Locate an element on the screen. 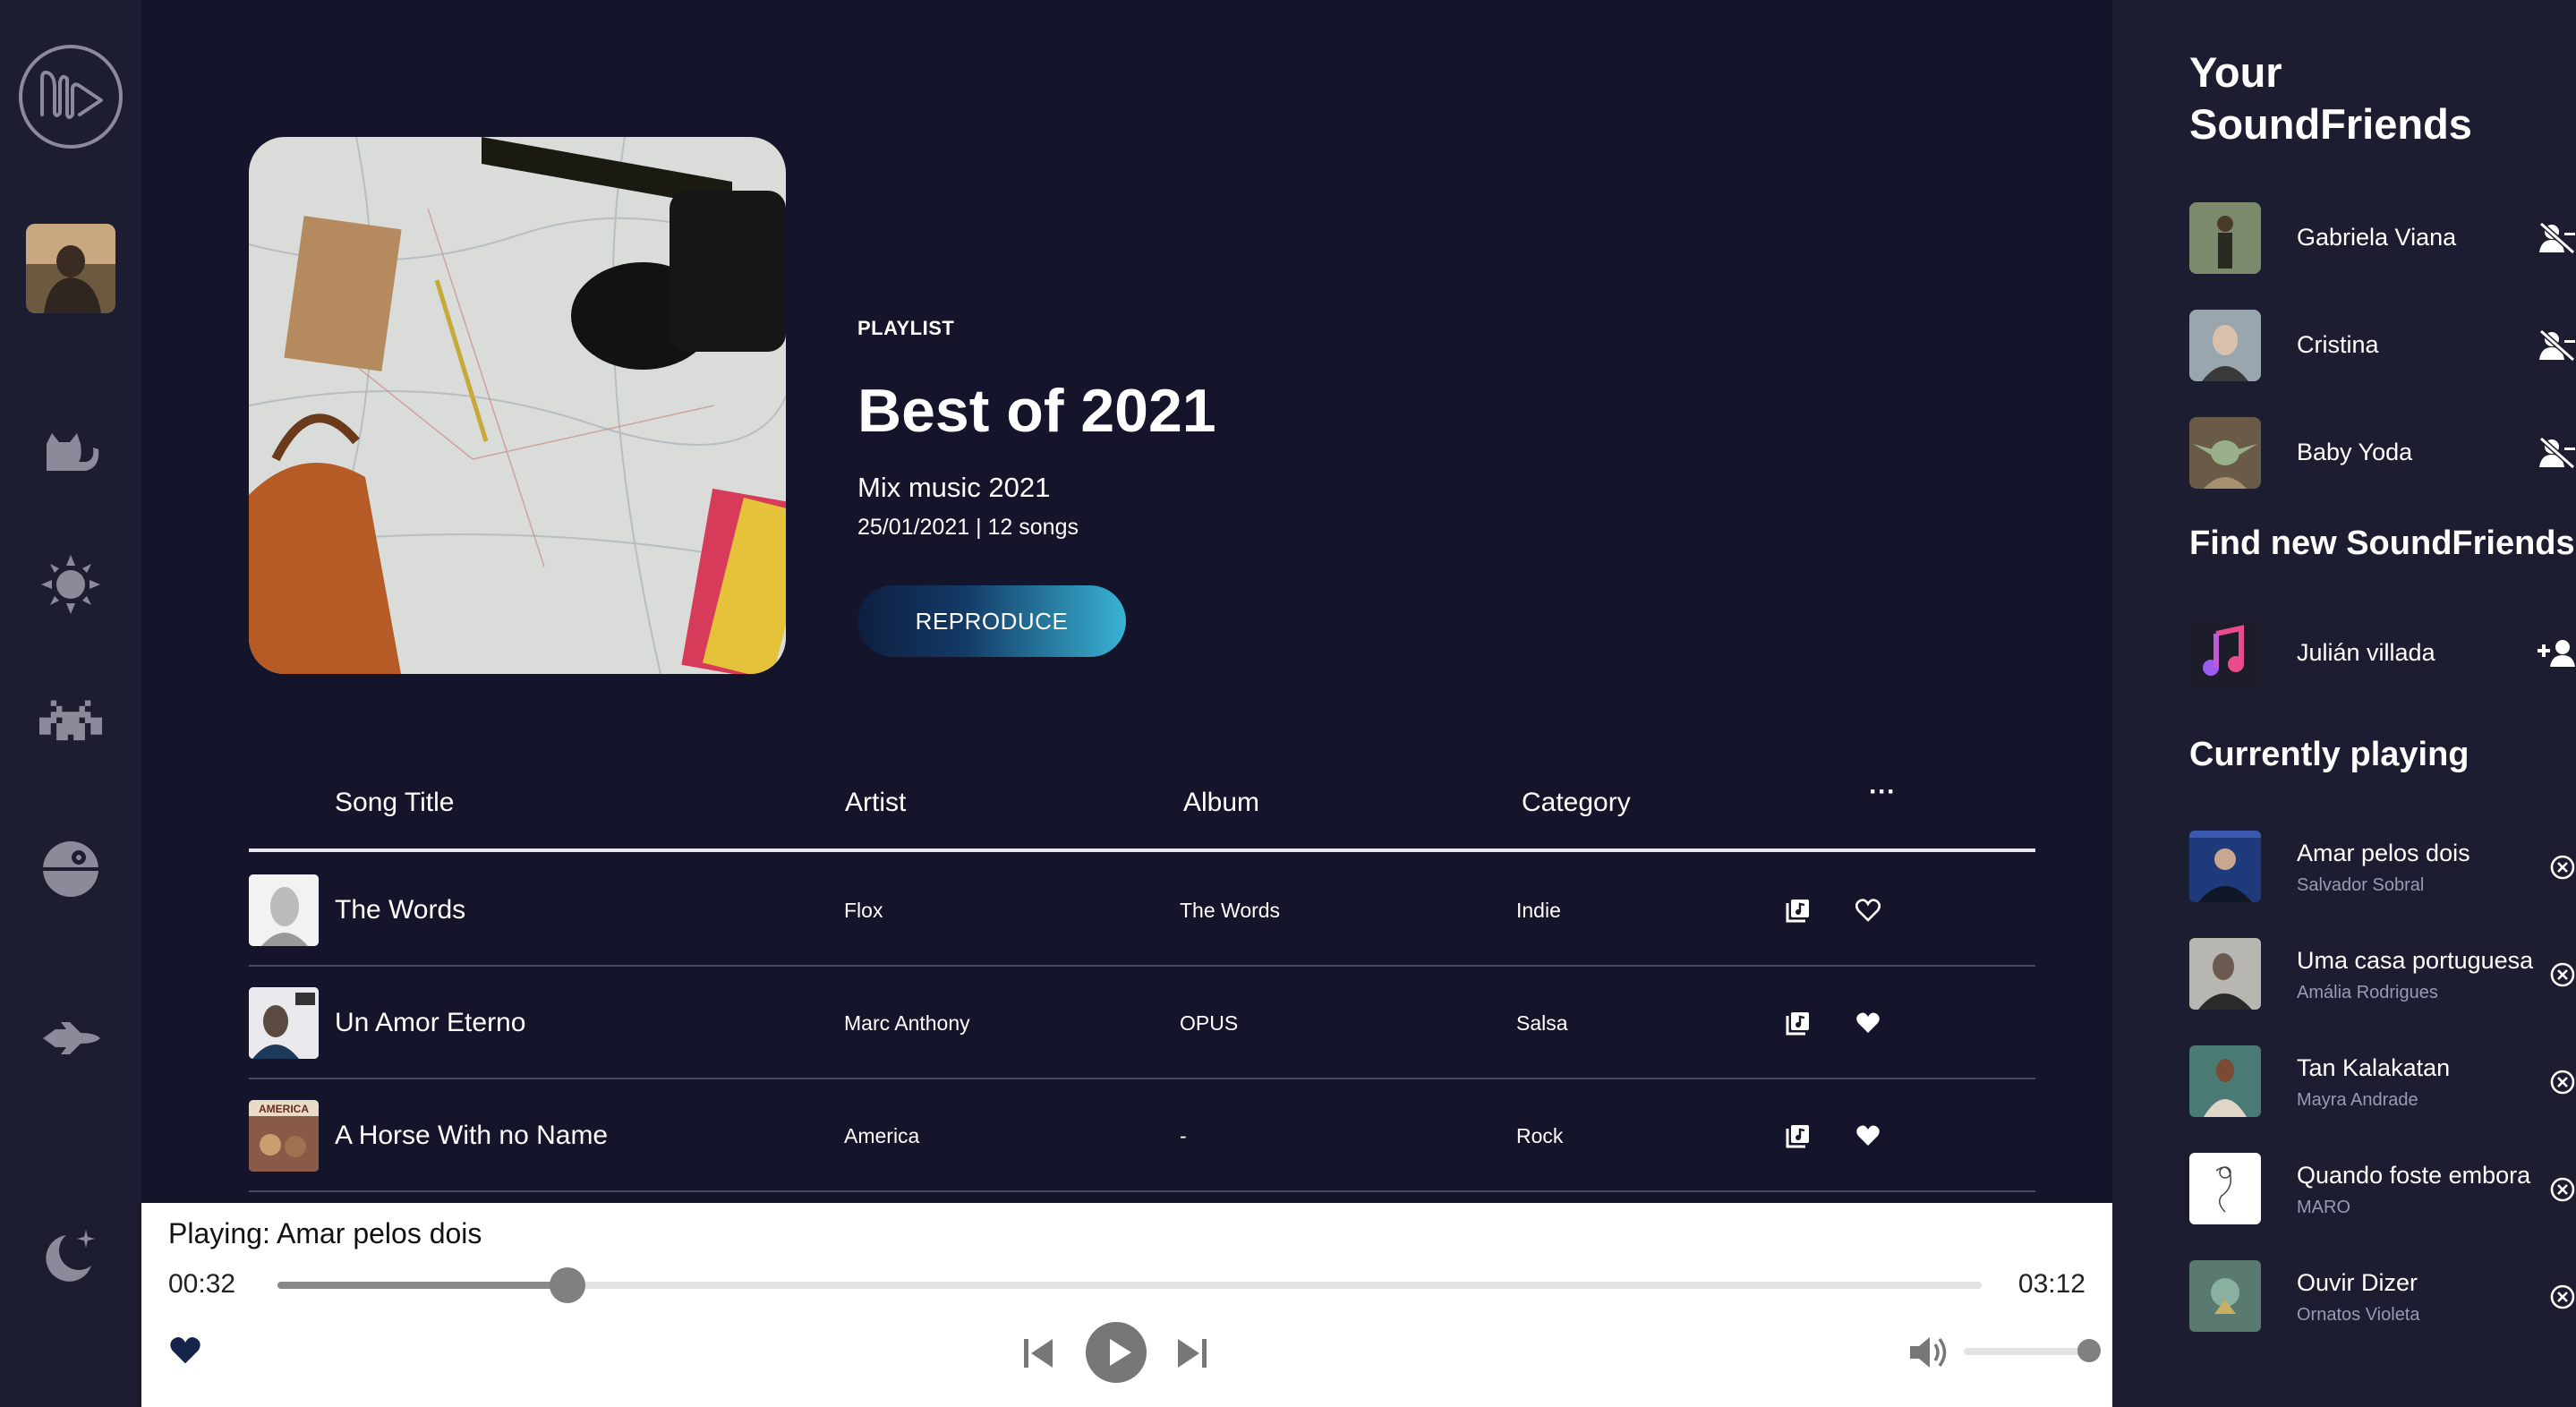 The width and height of the screenshot is (2576, 1407). suggestion-name: Julián villada is located at coordinates (2366, 653).